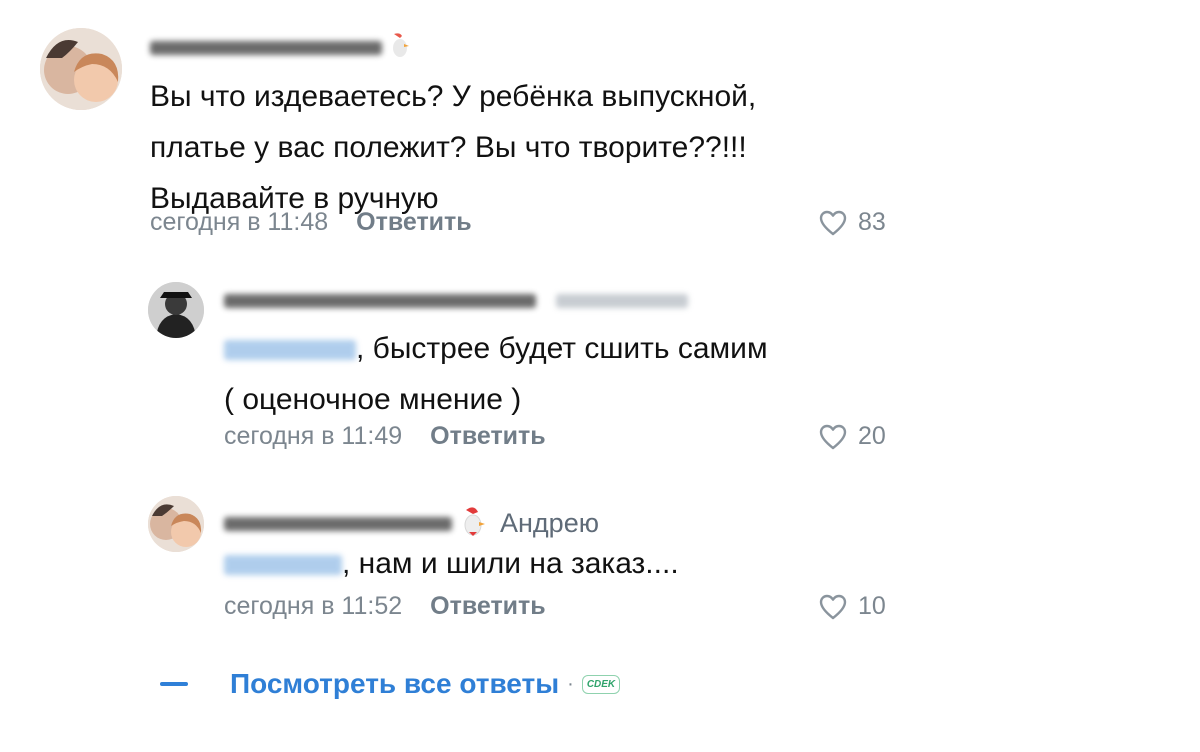 This screenshot has height=752, width=1200. Describe the element at coordinates (852, 436) in the screenshot. I see `like-button: 20` at that location.